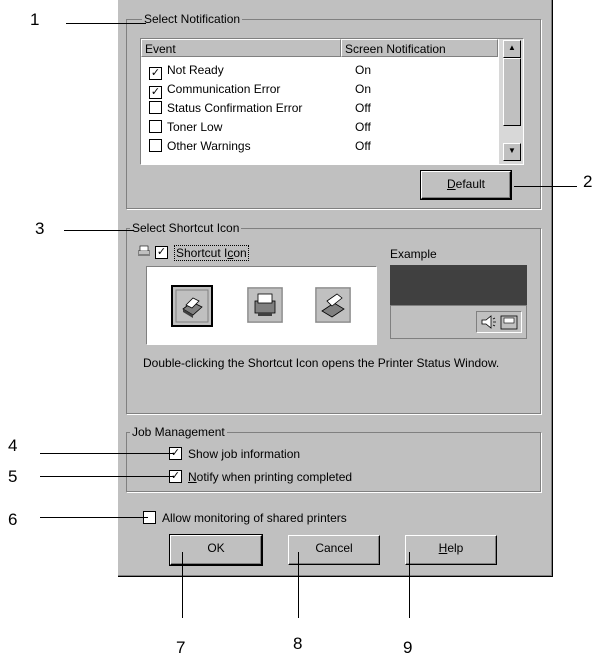  I want to click on callout-1: 1, so click(35, 19).